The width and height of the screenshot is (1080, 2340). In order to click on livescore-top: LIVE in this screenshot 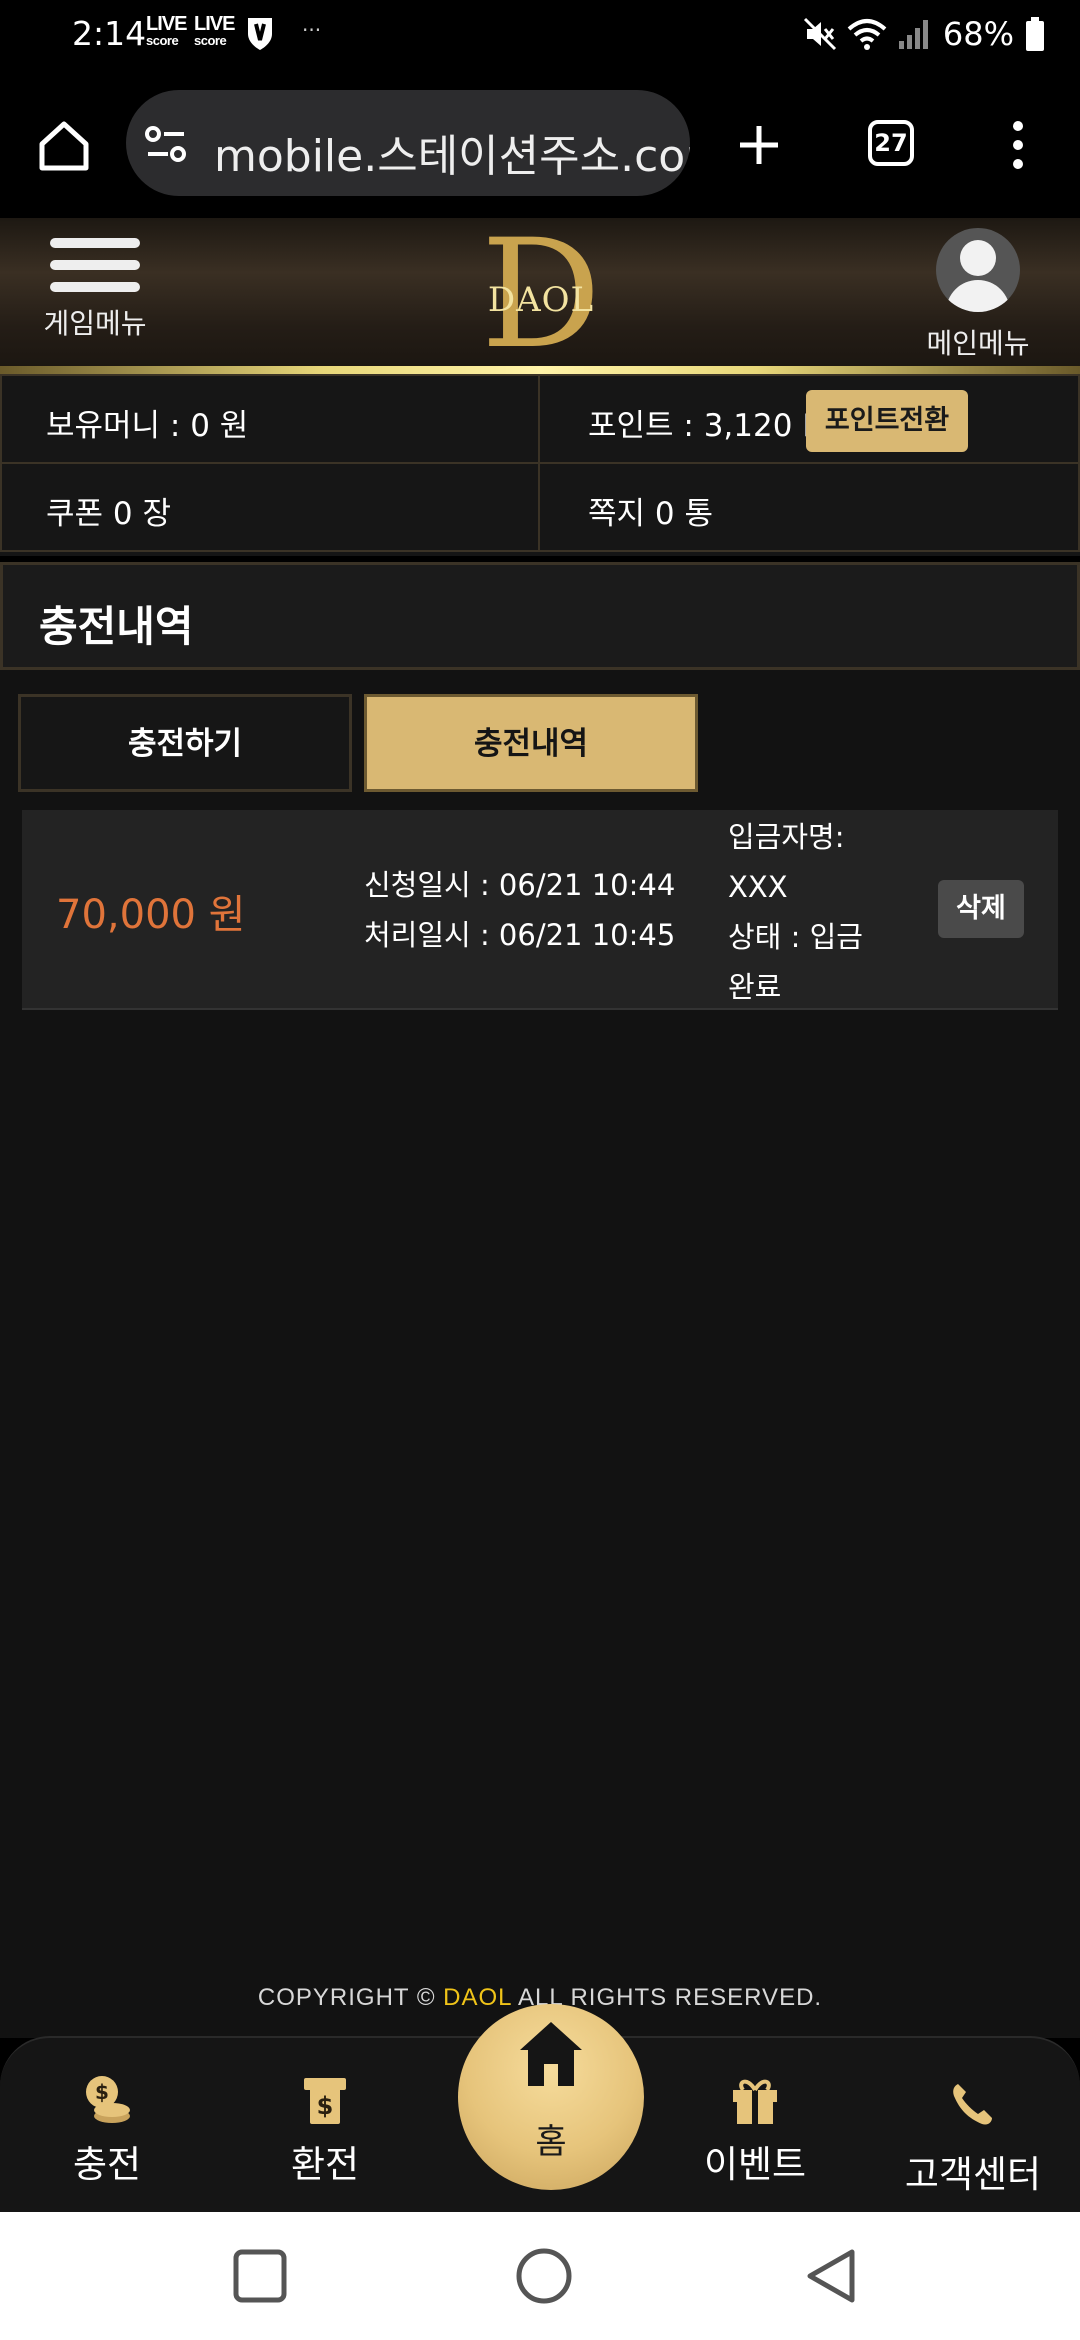, I will do `click(166, 24)`.